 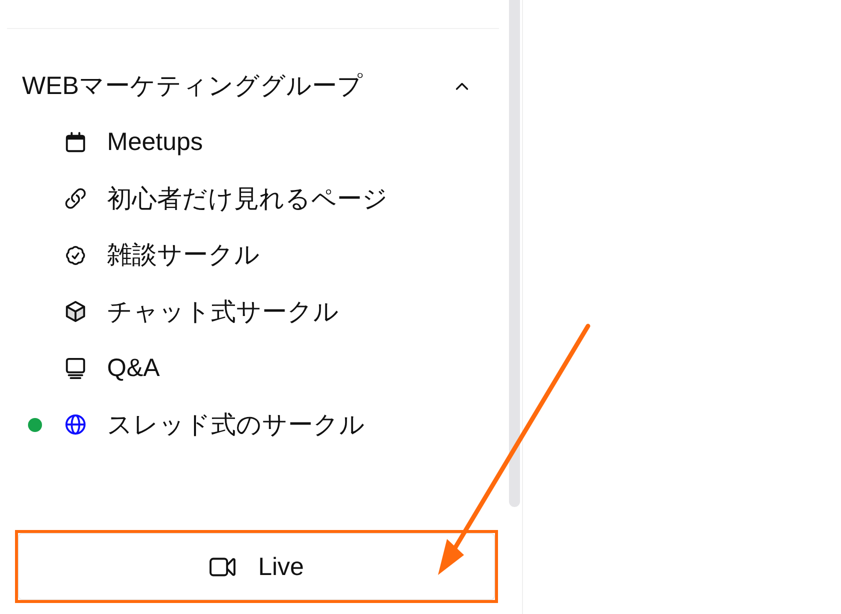 What do you see at coordinates (75, 142) in the screenshot?
I see `calendar-icon` at bounding box center [75, 142].